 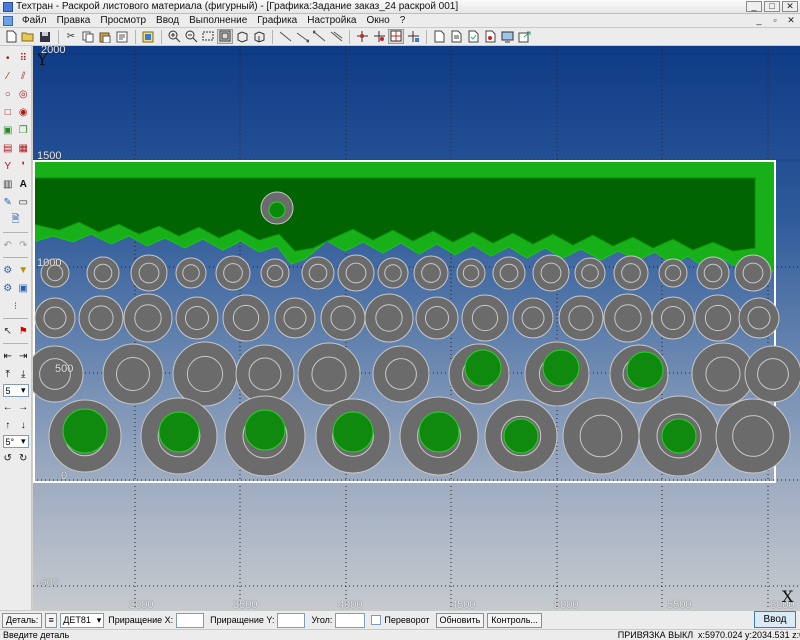 I want to click on line-tool-3-icon, so click(x=319, y=36).